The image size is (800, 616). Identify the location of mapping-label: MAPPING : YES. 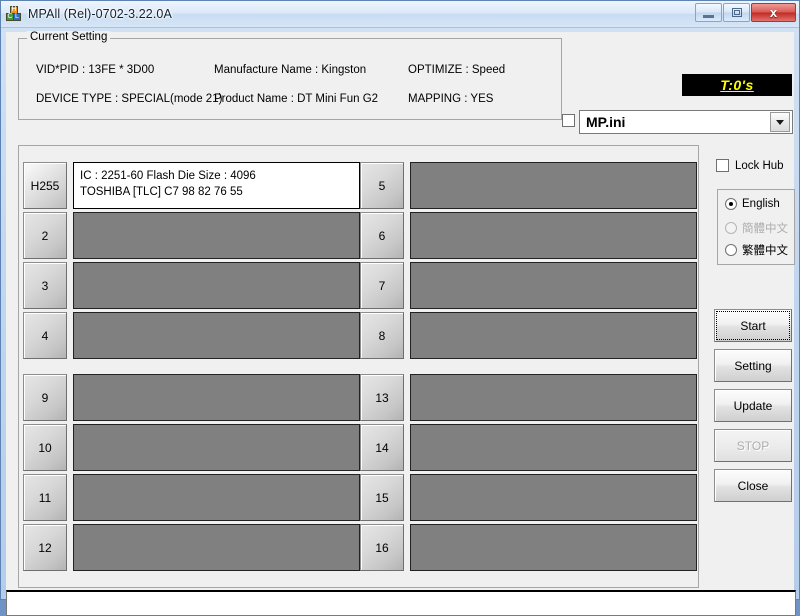
(451, 99).